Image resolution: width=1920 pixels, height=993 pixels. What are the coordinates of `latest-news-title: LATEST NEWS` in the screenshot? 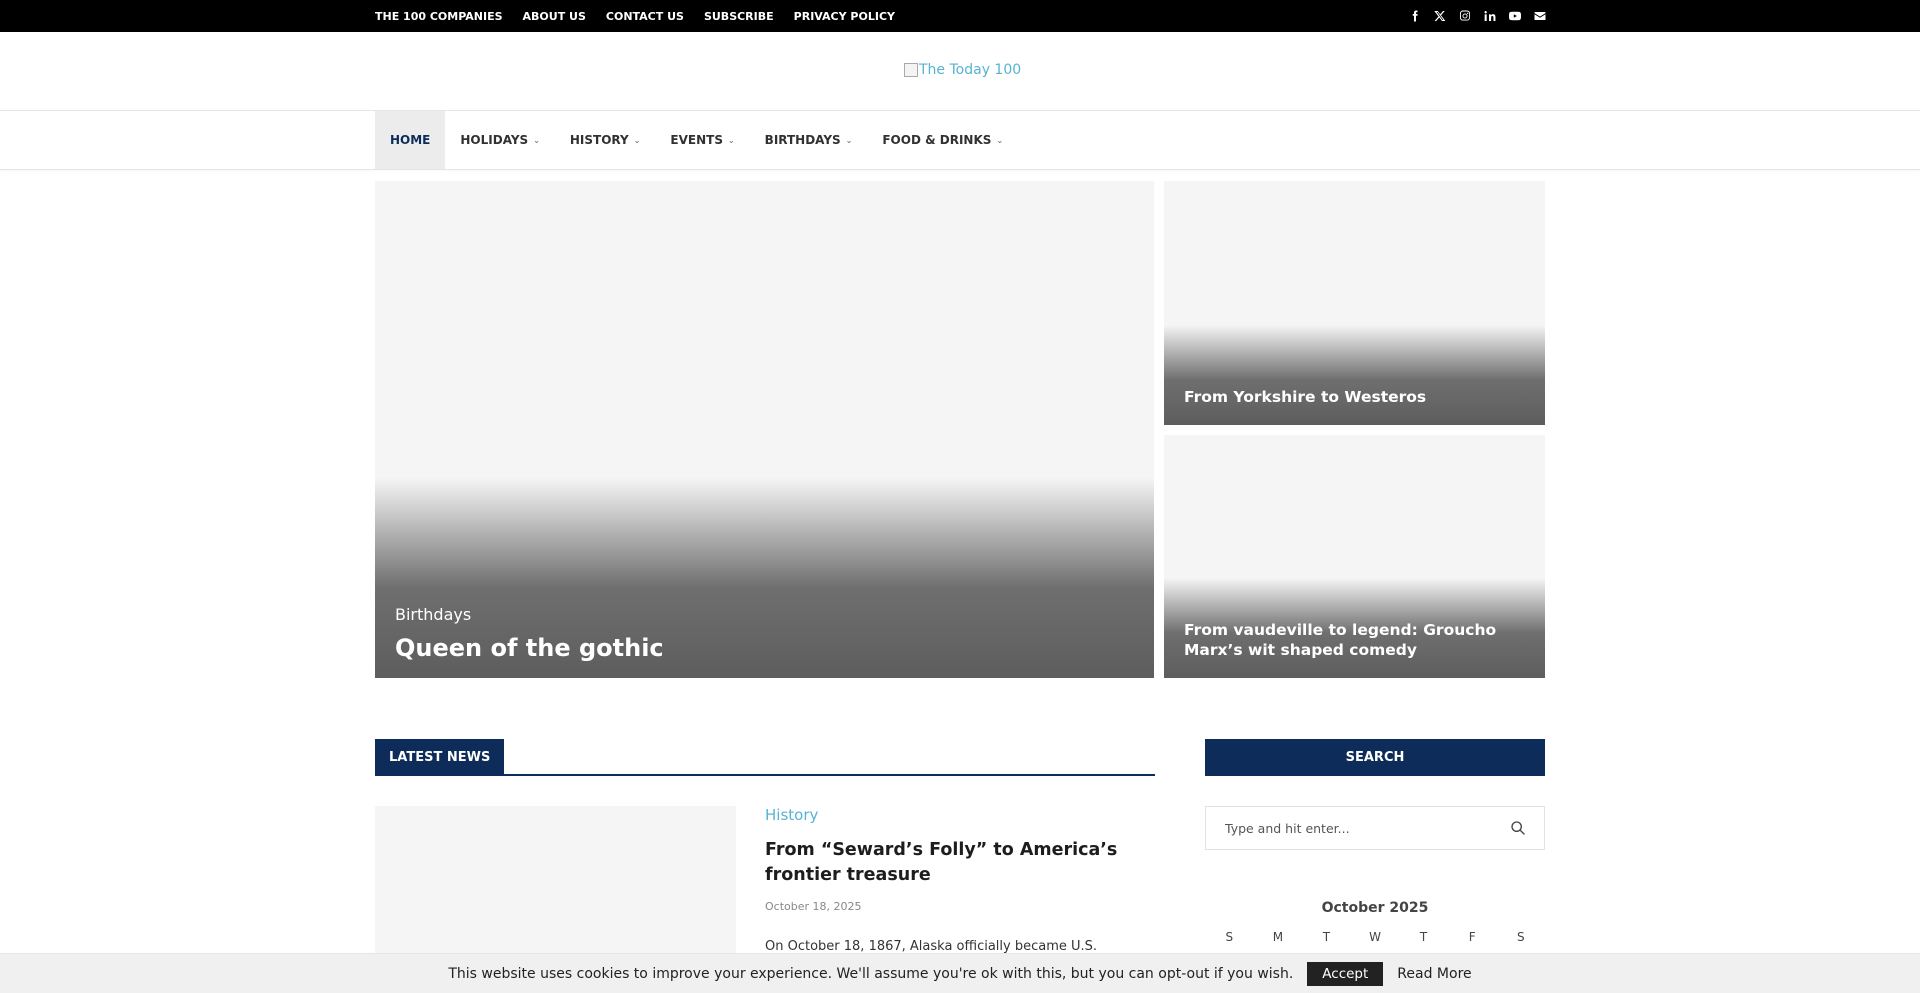 It's located at (440, 757).